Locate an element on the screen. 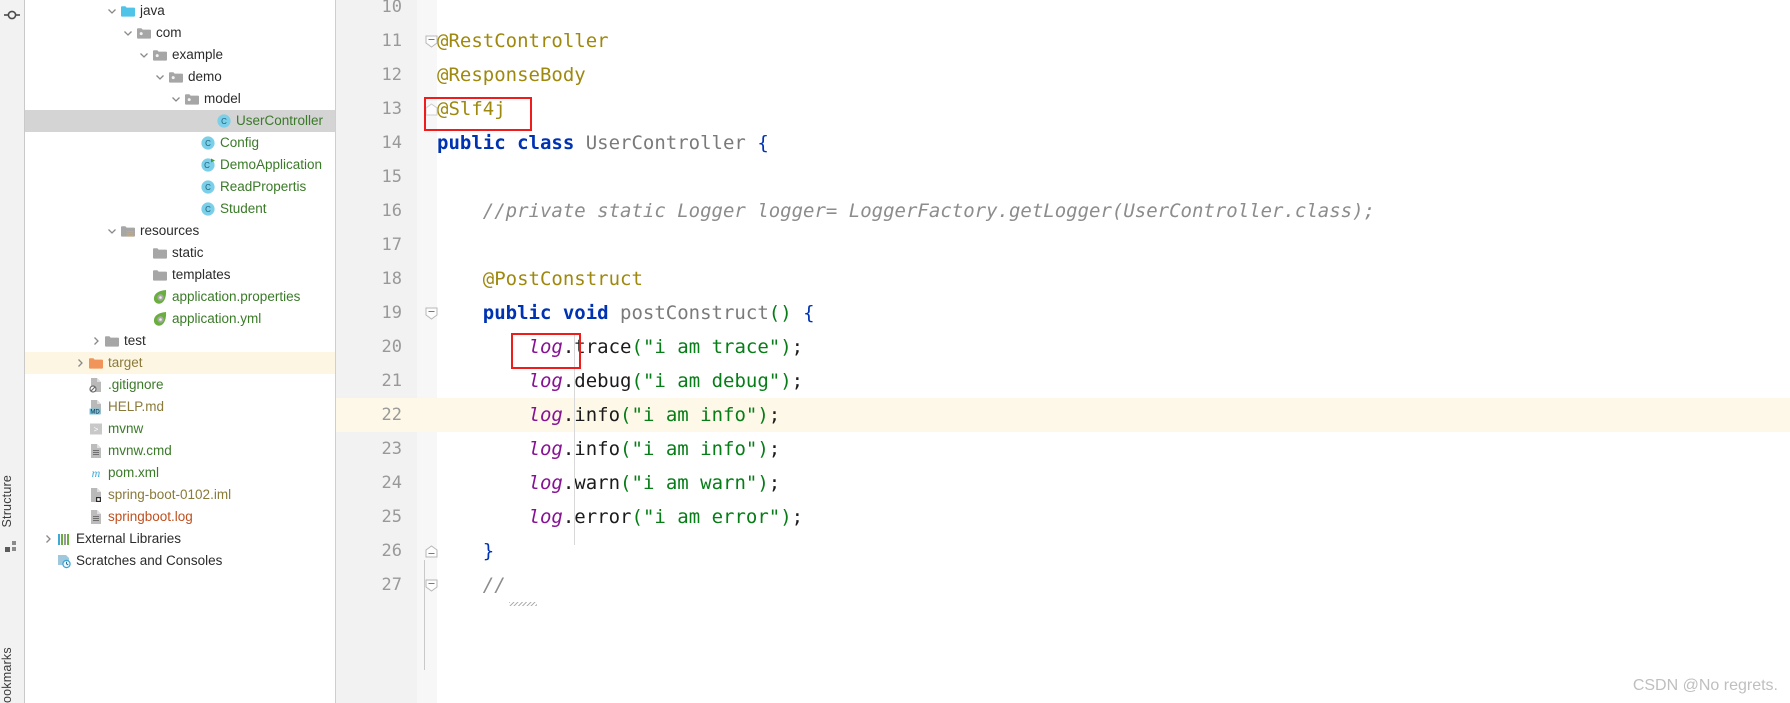 Image resolution: width=1790 pixels, height=703 pixels. maven-file-icon: m is located at coordinates (96, 473).